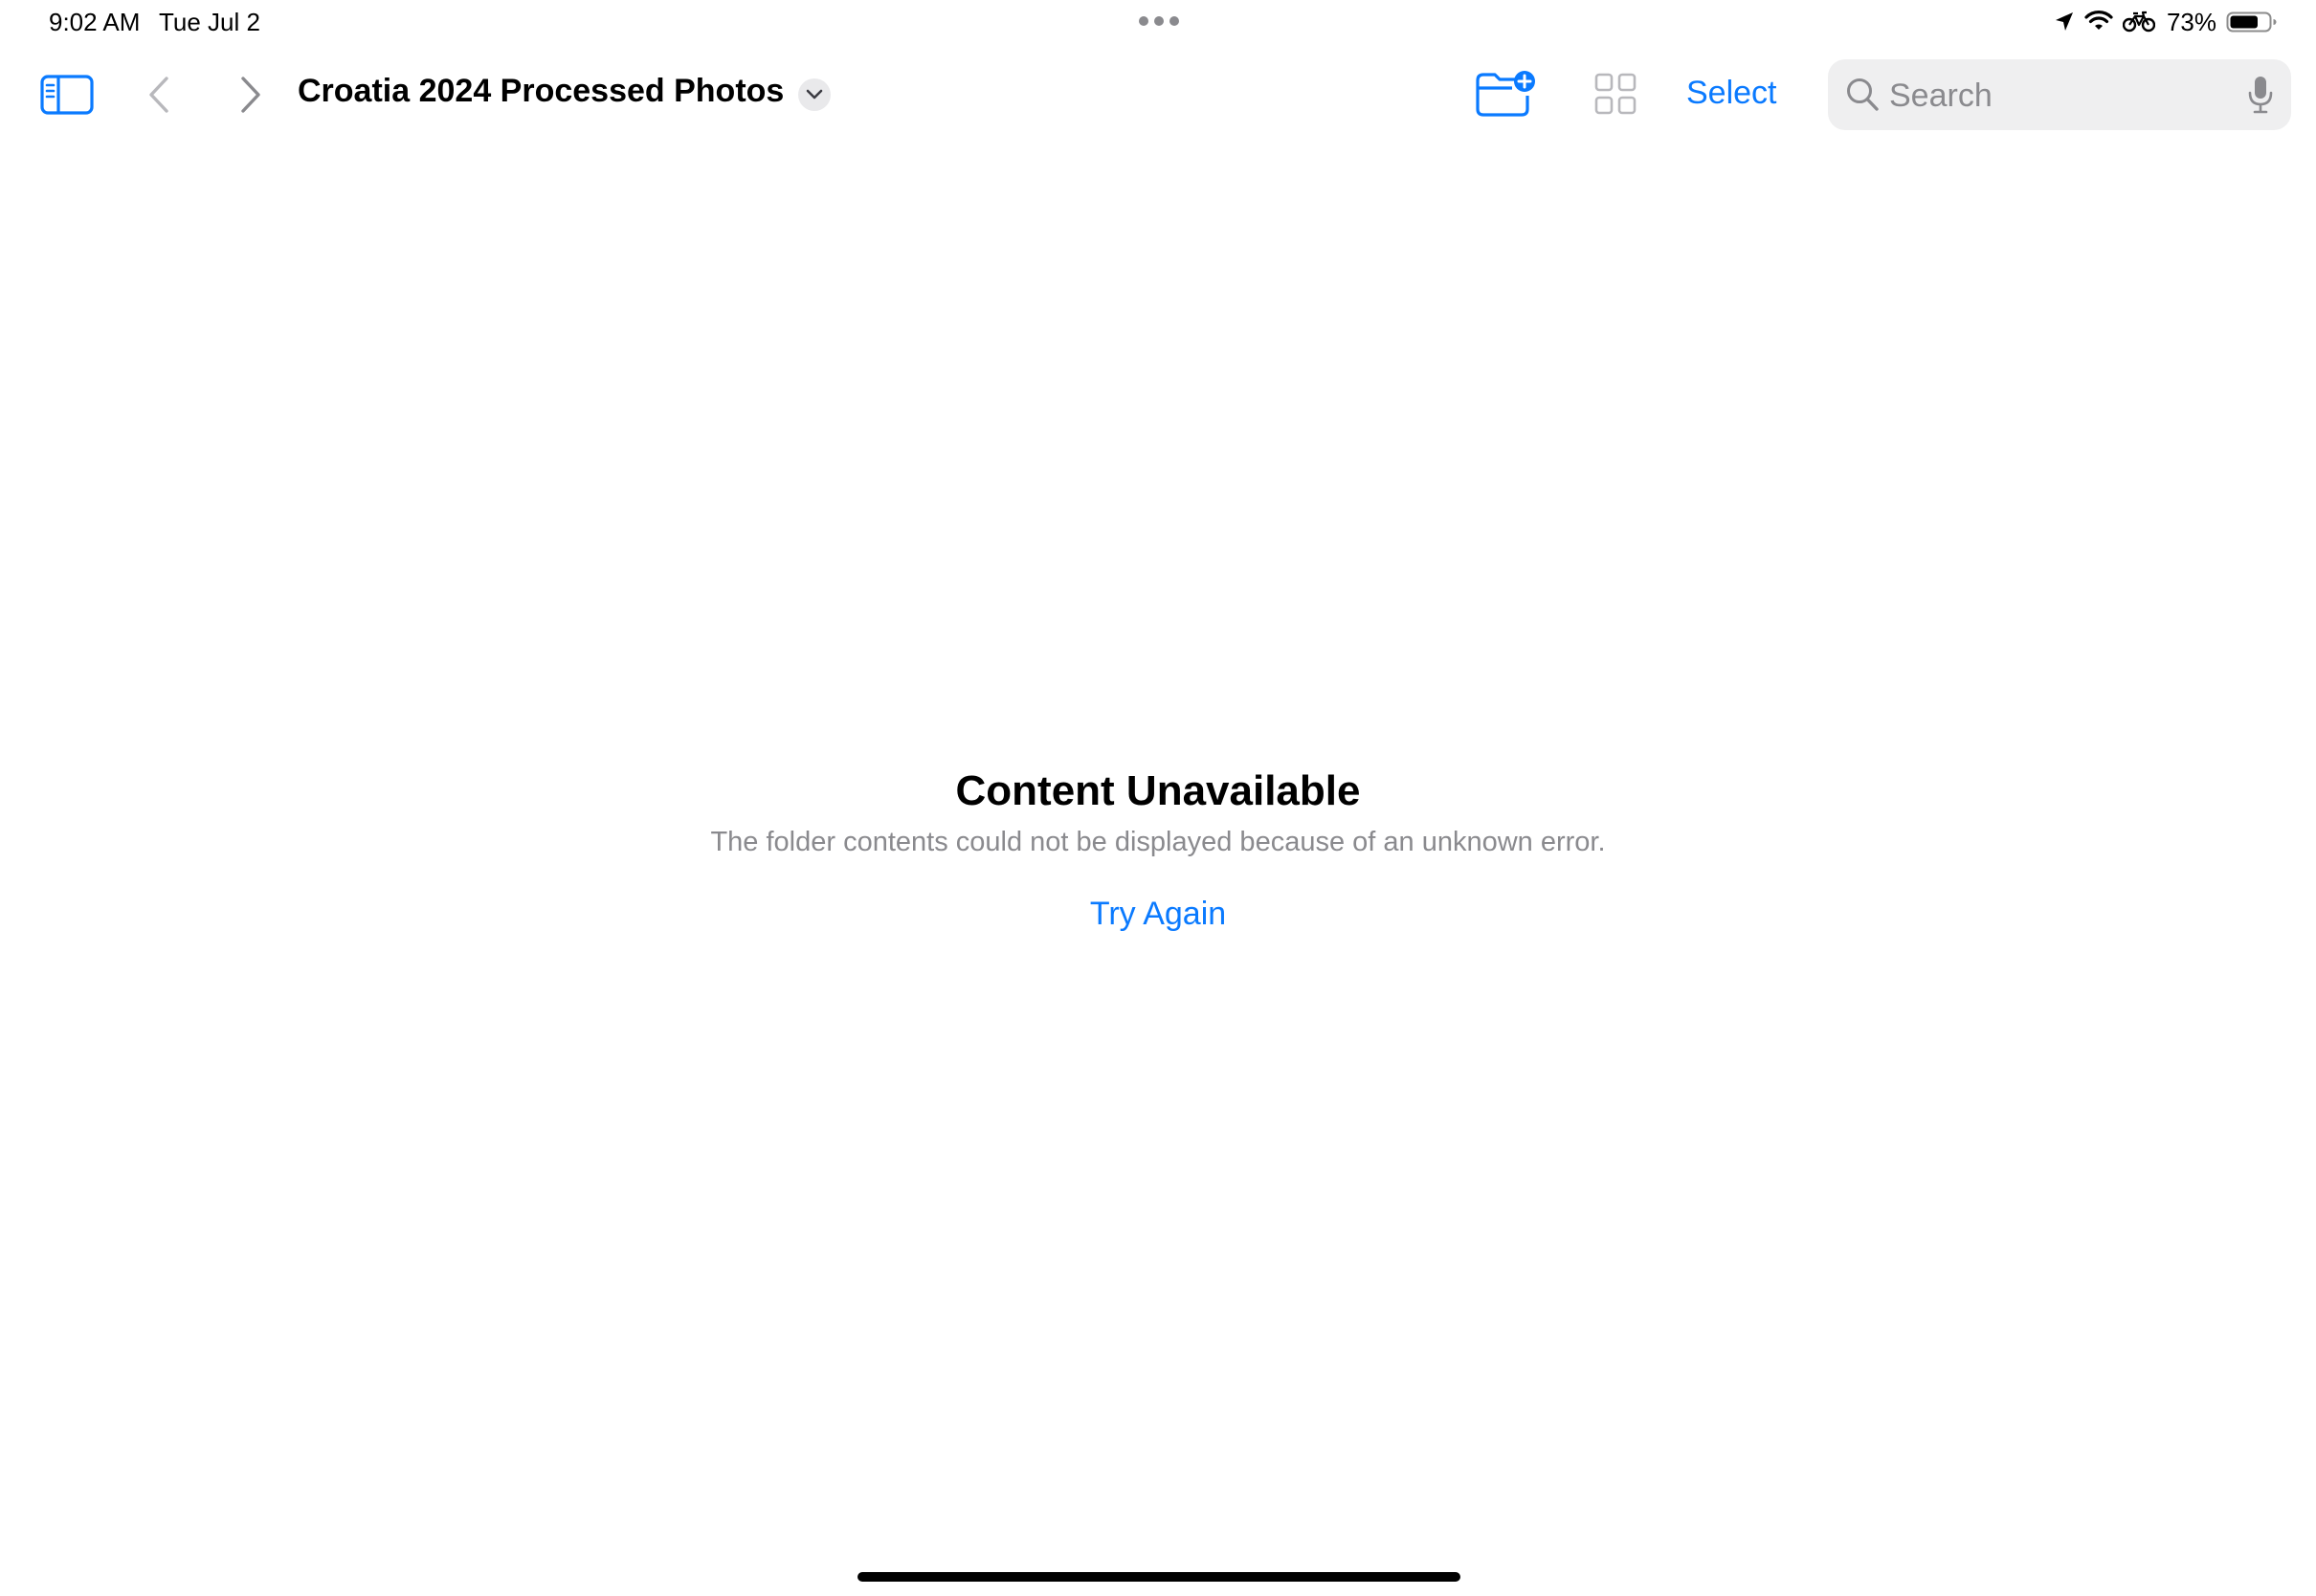  What do you see at coordinates (210, 22) in the screenshot?
I see `status-date: Tue Jul 2` at bounding box center [210, 22].